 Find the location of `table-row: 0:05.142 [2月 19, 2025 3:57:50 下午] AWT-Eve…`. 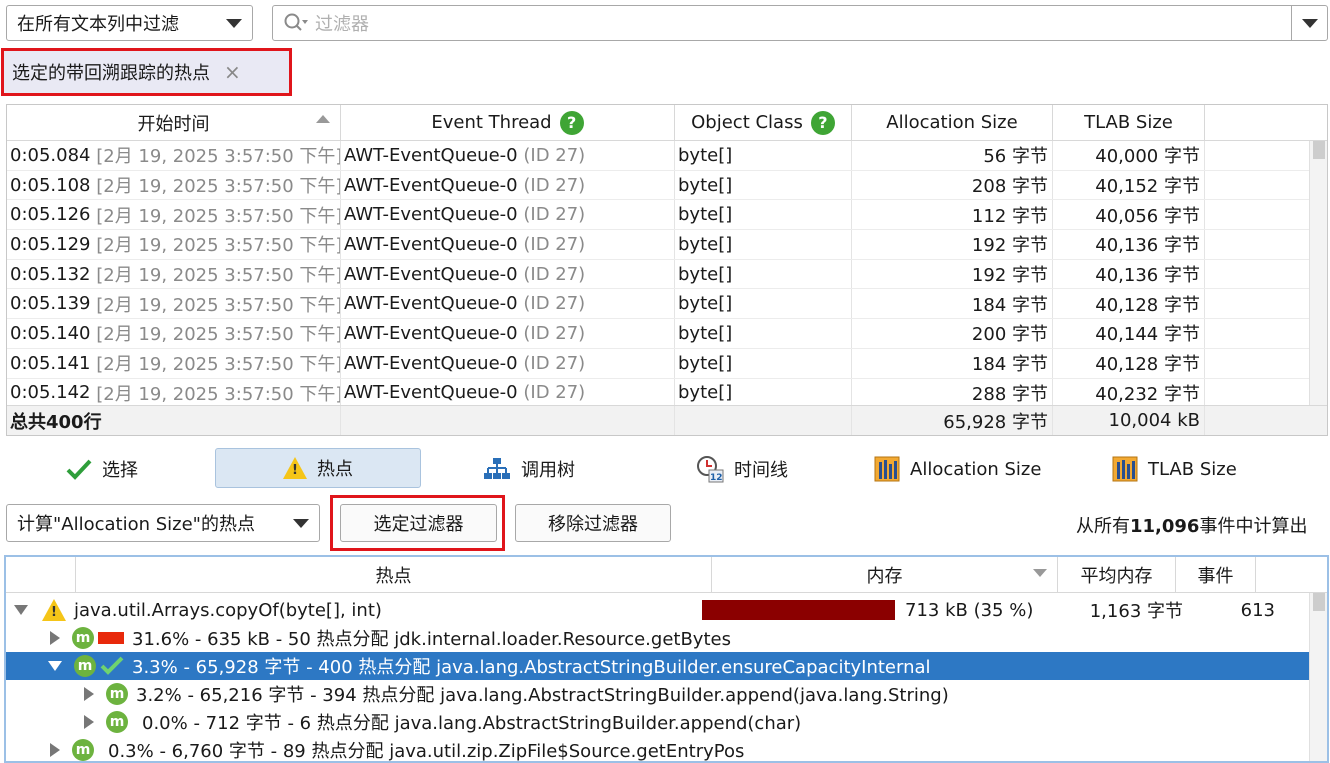

table-row: 0:05.142 [2月 19, 2025 3:57:50 下午] AWT-Eve… is located at coordinates (667, 393).